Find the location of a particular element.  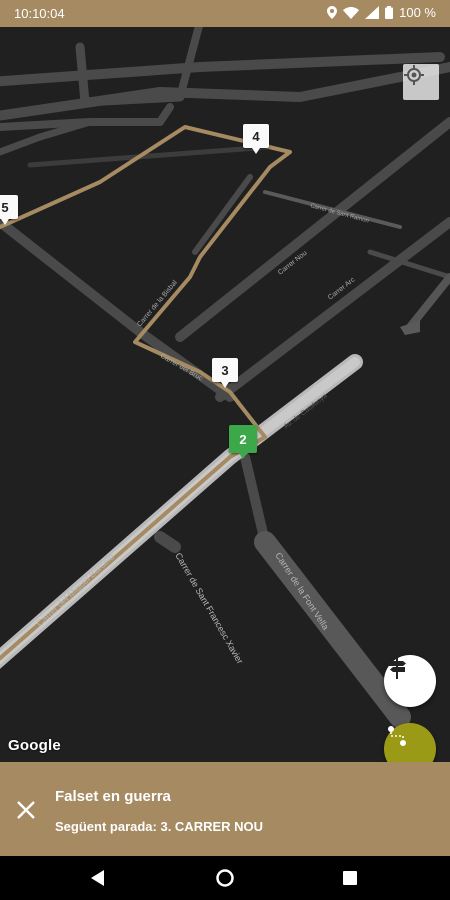

recents-square-icon is located at coordinates (350, 878).